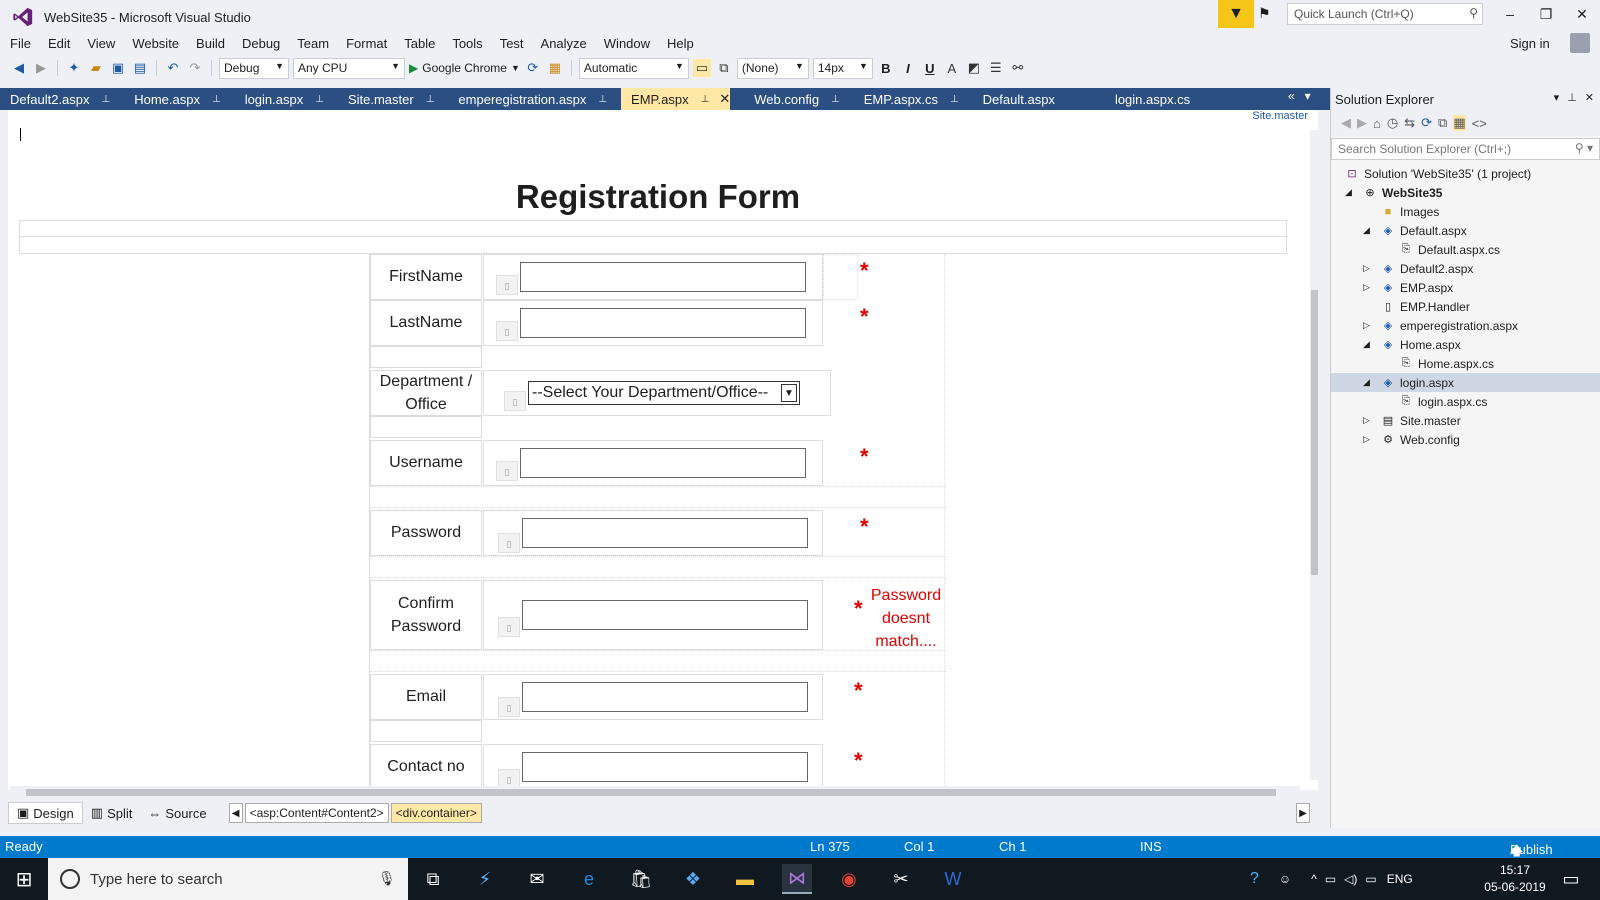 Image resolution: width=1600 pixels, height=900 pixels. I want to click on absolute-position-icon: ⧉, so click(724, 68).